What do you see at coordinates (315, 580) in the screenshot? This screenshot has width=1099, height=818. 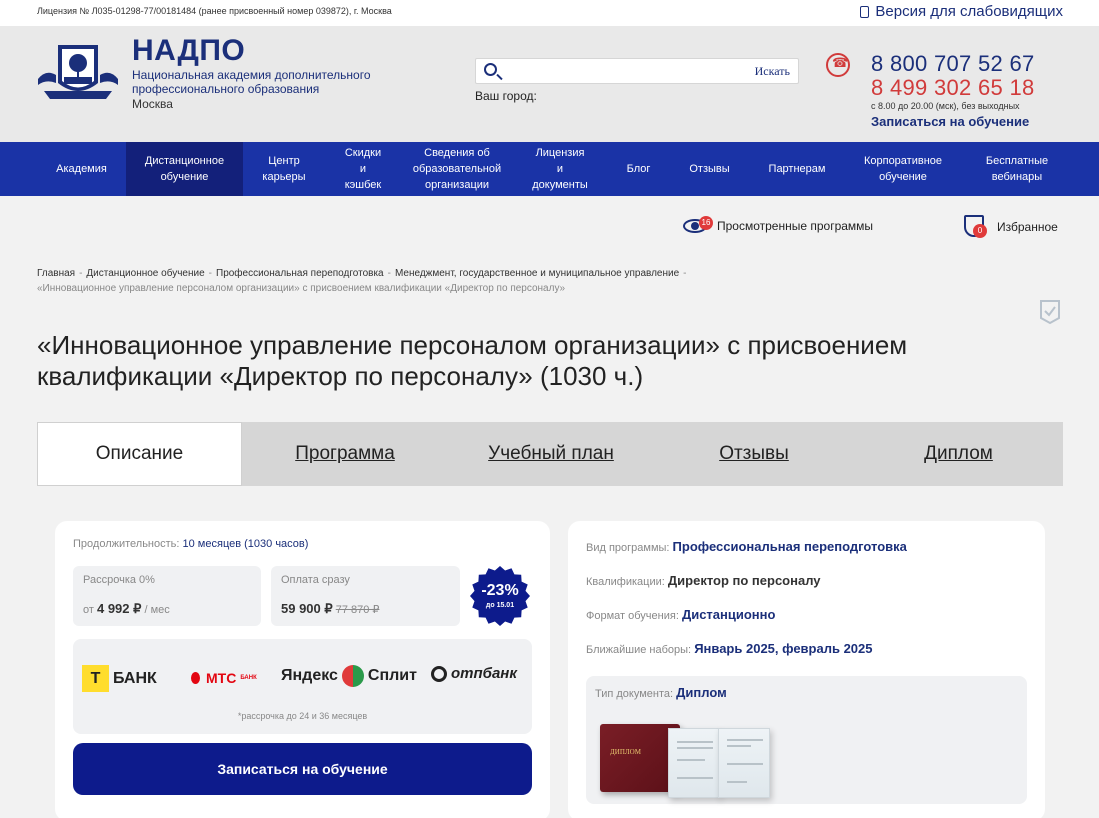 I see `full-payment-label: Оплата сразу` at bounding box center [315, 580].